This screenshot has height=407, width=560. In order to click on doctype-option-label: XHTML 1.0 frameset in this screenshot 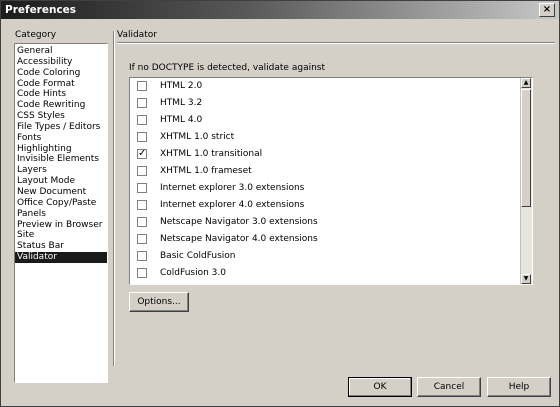, I will do `click(206, 171)`.